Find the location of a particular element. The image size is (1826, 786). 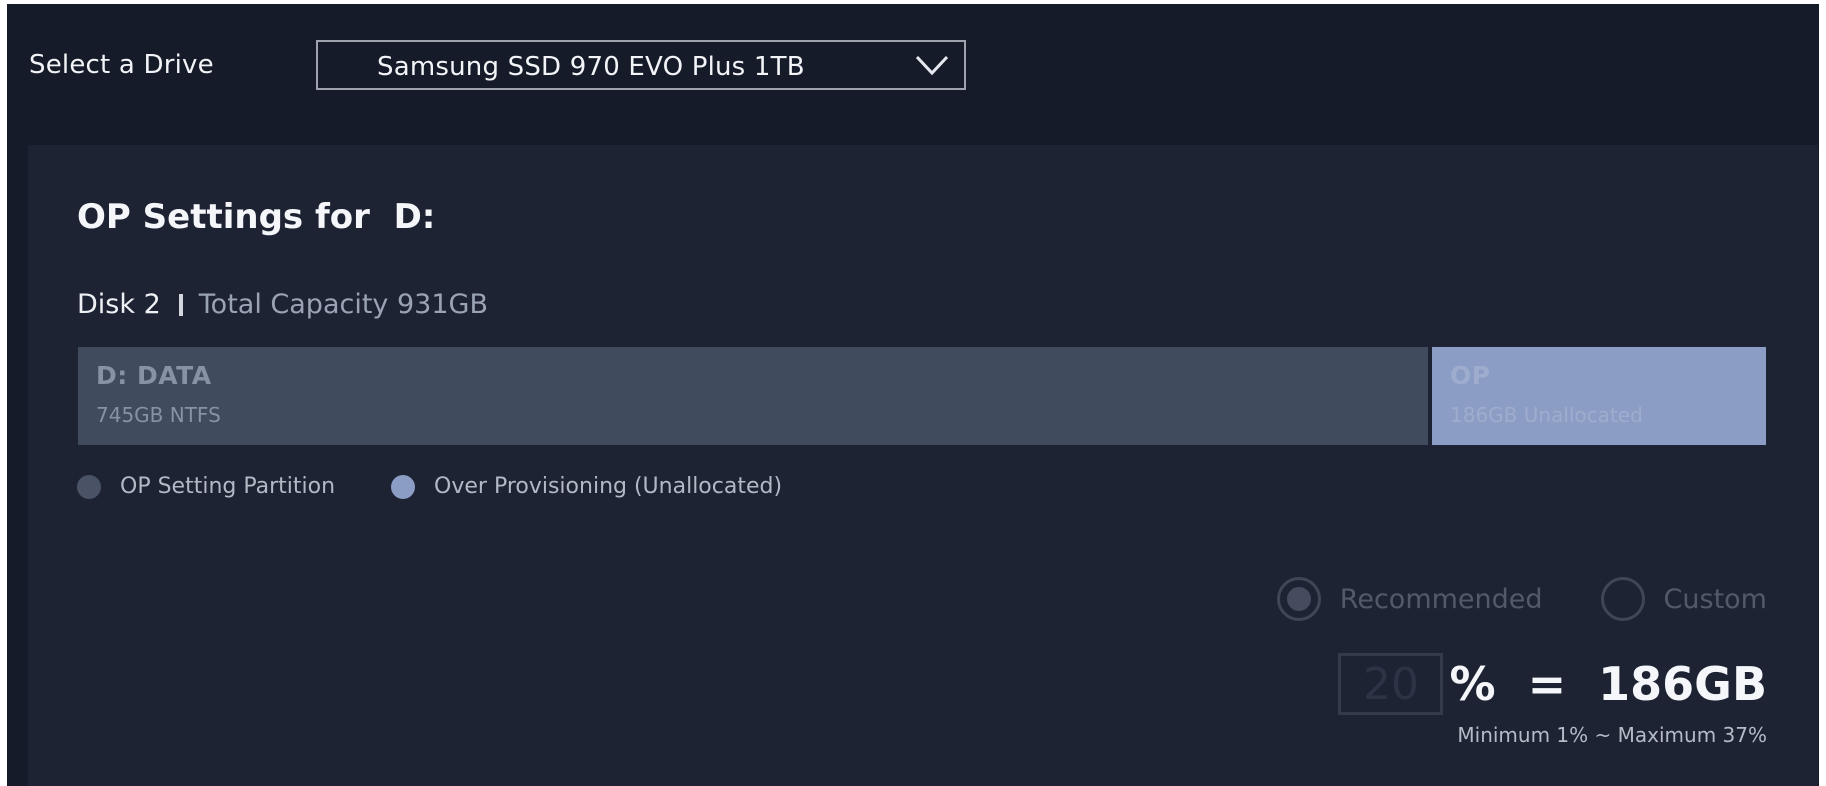

segment-detail: 186GB Unallocated is located at coordinates (1546, 415).